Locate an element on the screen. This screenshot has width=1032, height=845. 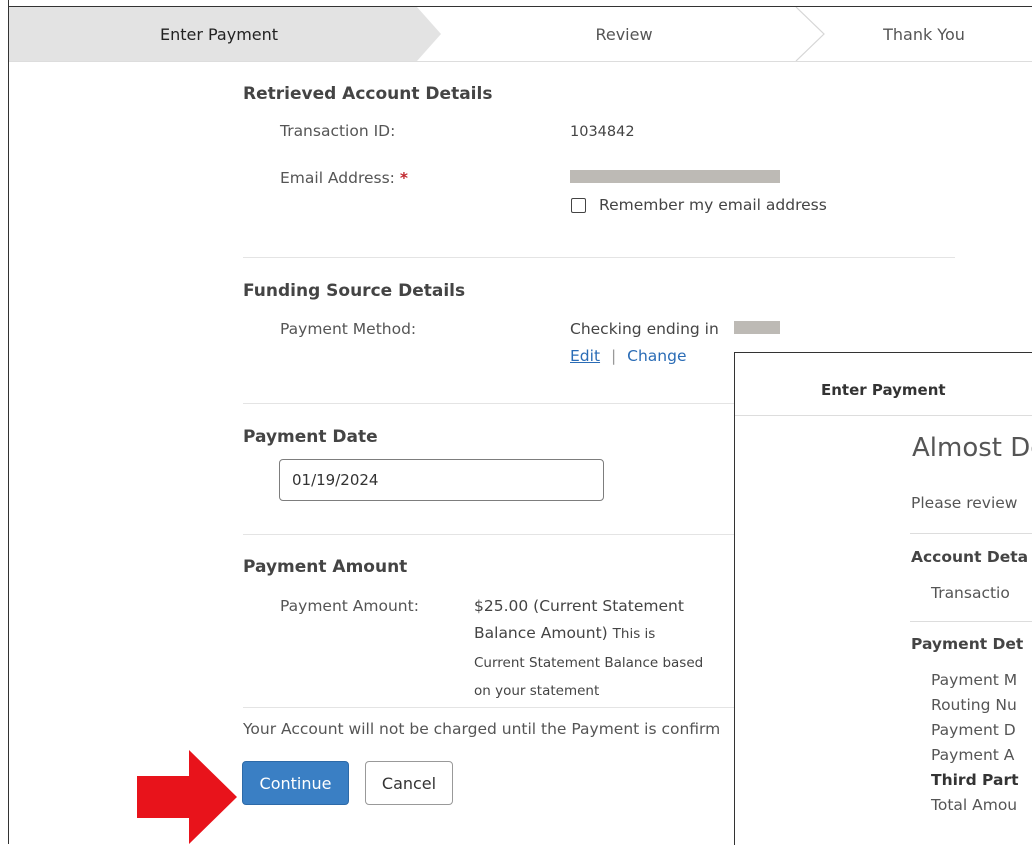
payment-amount-value-line2: Balance Amount) This is is located at coordinates (564, 633).